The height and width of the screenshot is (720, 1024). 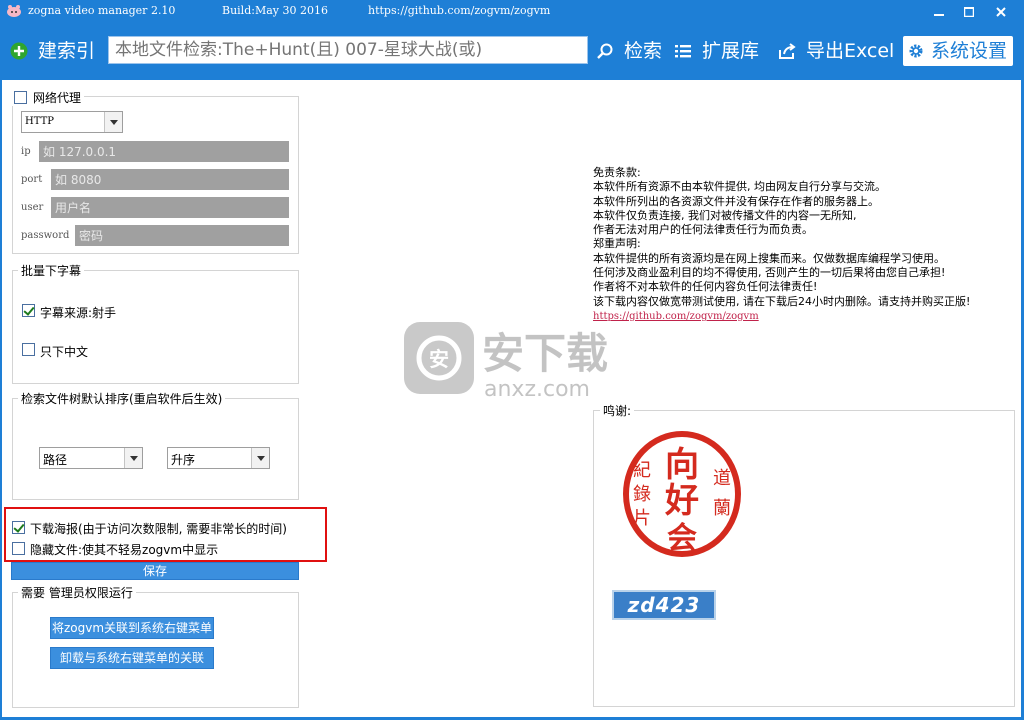 What do you see at coordinates (605, 51) in the screenshot?
I see `search-icon` at bounding box center [605, 51].